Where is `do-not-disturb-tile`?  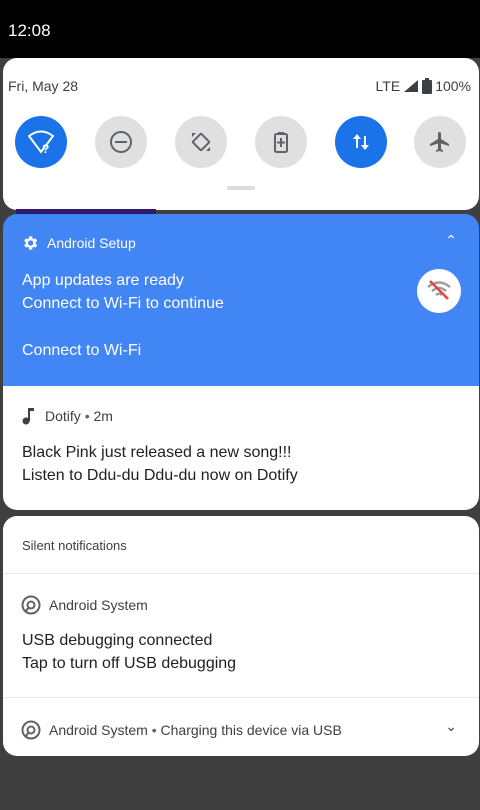 do-not-disturb-tile is located at coordinates (121, 142).